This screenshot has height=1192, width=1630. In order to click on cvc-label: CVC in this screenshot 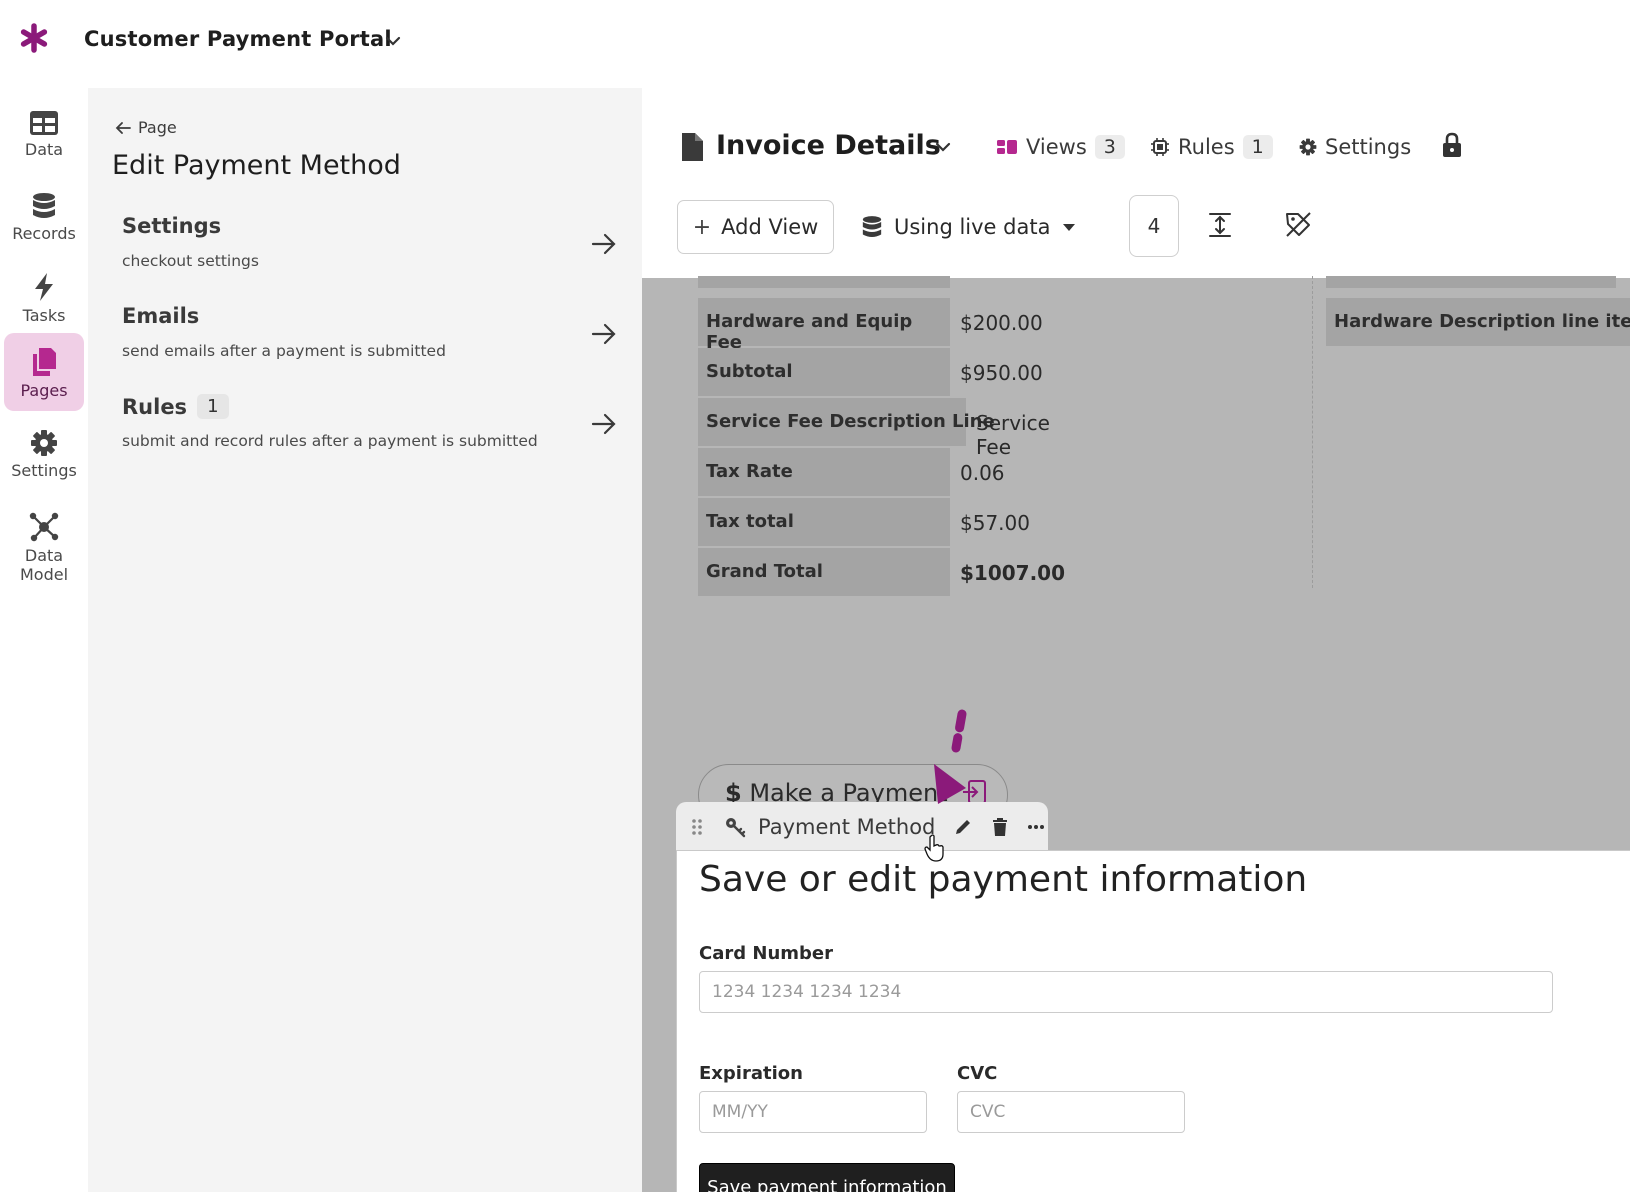, I will do `click(977, 1073)`.